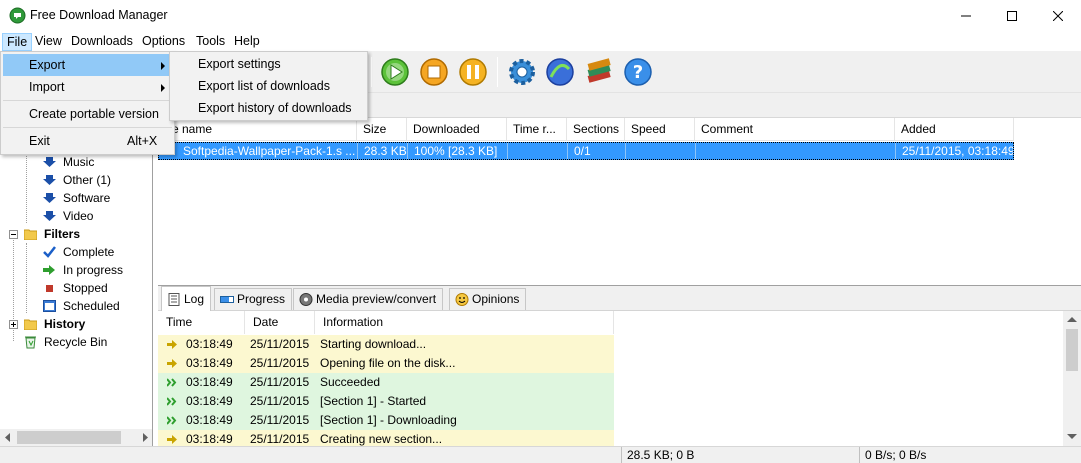 The image size is (1081, 463). I want to click on tab-label: Media preview/convert, so click(376, 299).